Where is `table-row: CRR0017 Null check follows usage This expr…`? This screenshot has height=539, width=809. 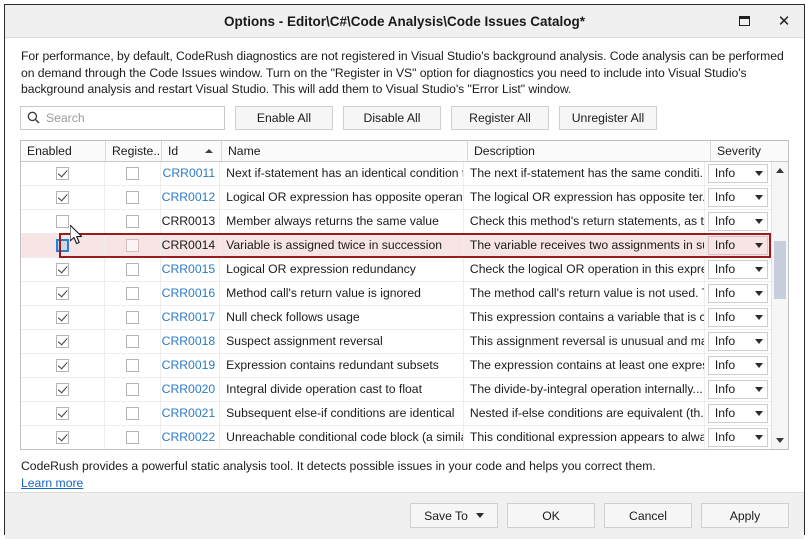 table-row: CRR0017 Null check follows usage This expr… is located at coordinates (396, 317).